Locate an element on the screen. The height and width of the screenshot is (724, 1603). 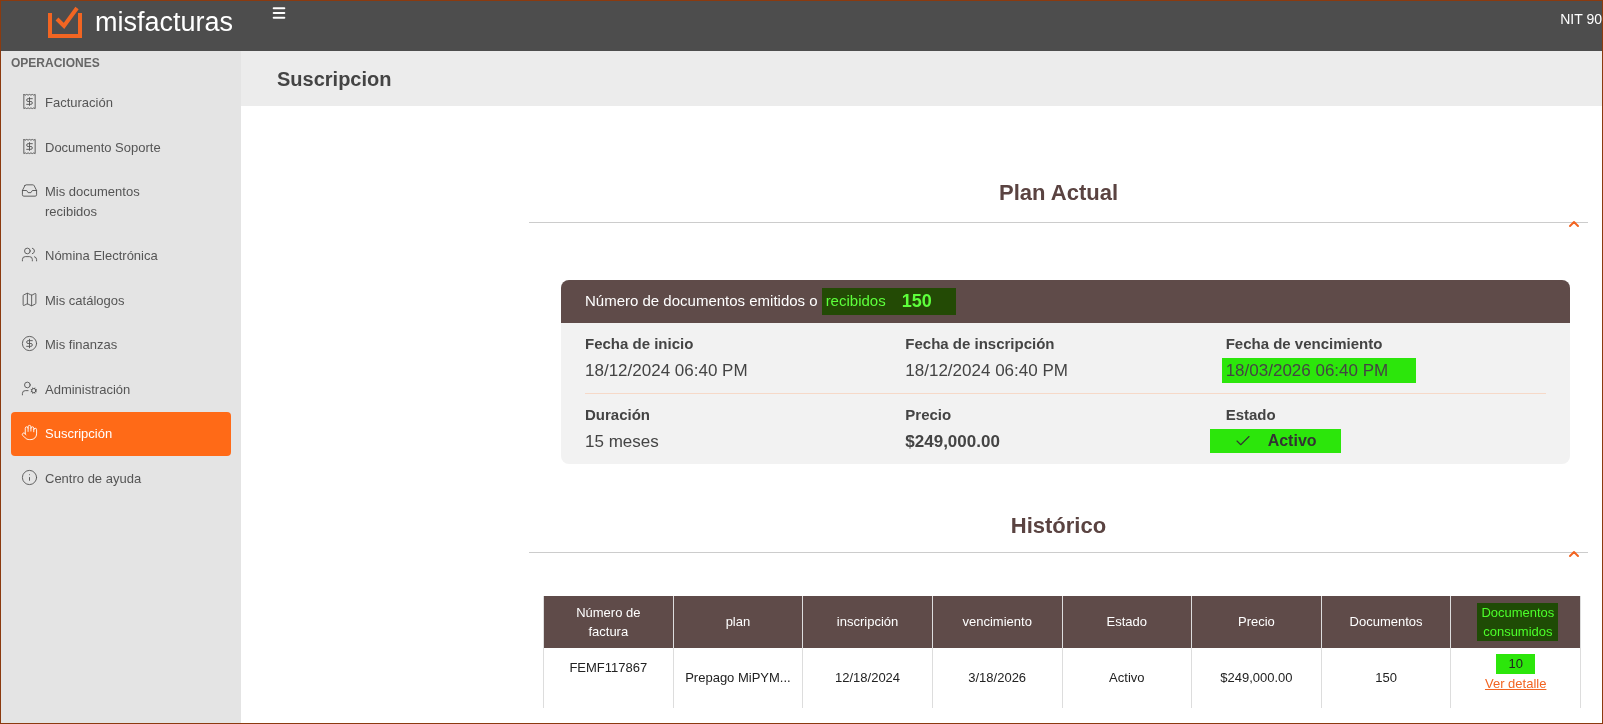
table-cell: 3/18/2026 is located at coordinates (997, 678).